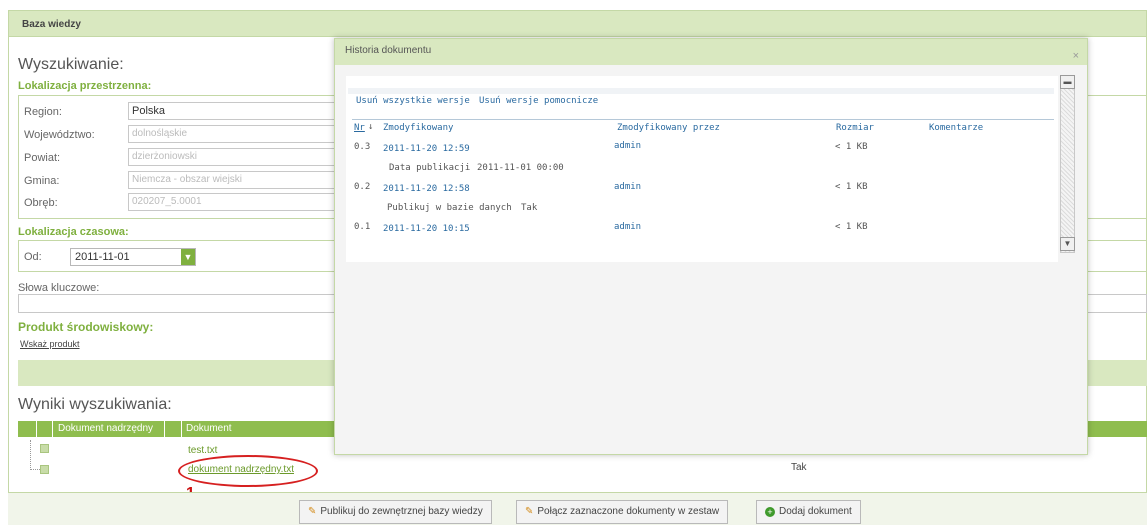  Describe the element at coordinates (430, 168) in the screenshot. I see `version-detail-label: Data publikacji` at that location.